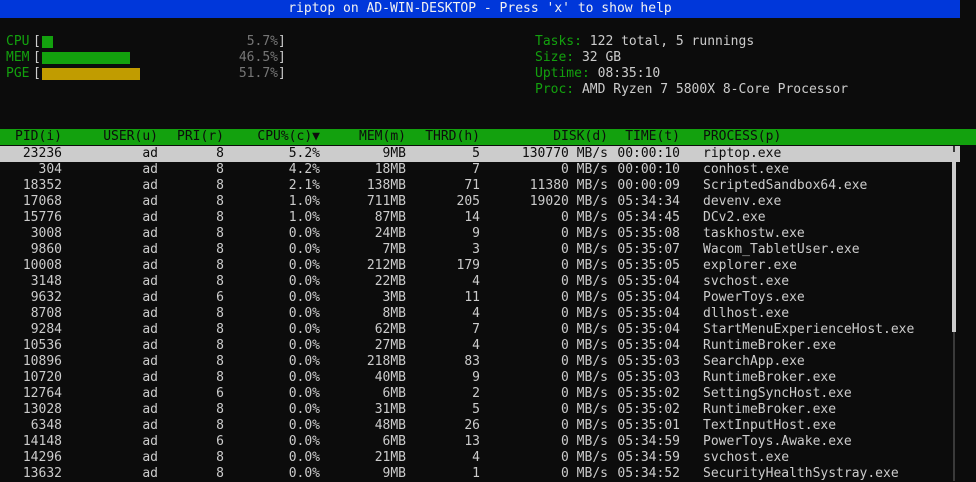 This screenshot has width=976, height=482. Describe the element at coordinates (754, 233) in the screenshot. I see `cell-name: taskhostw.exe` at that location.